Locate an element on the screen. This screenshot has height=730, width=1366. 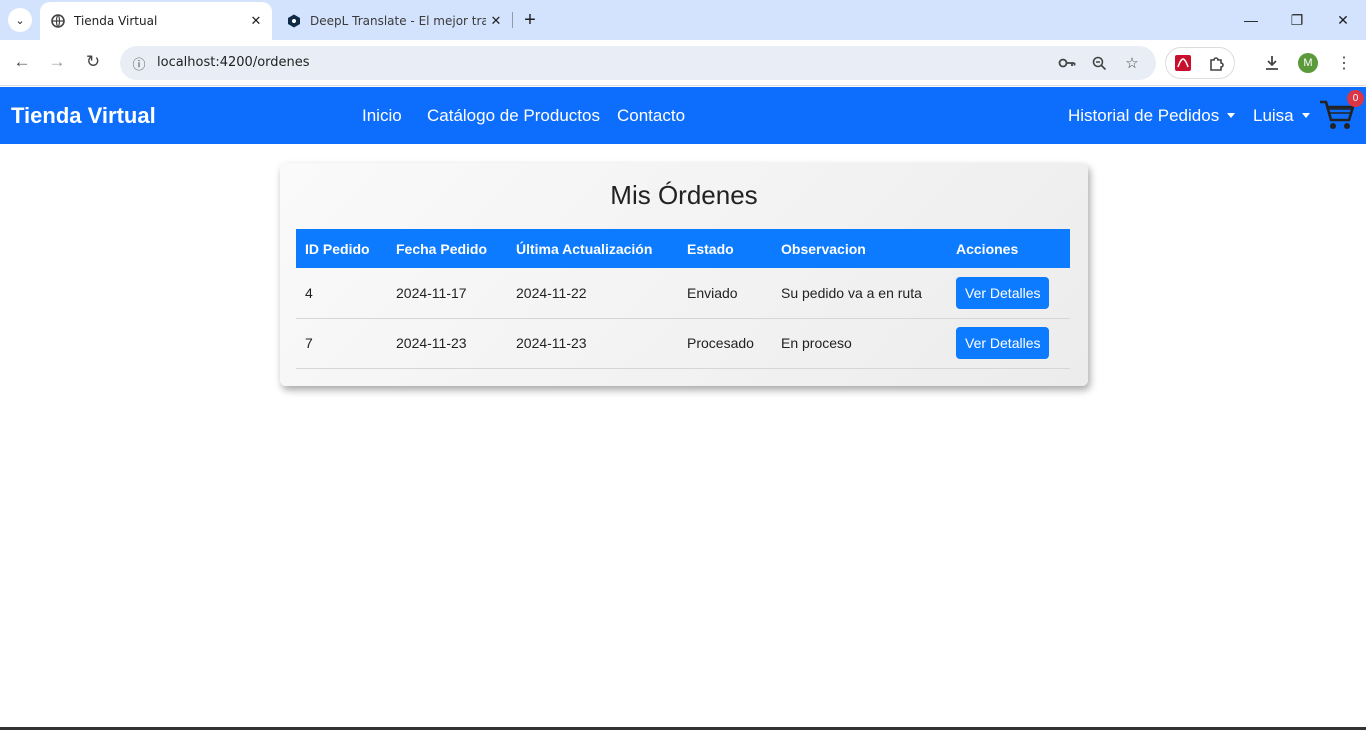
deepl-icon is located at coordinates (294, 21).